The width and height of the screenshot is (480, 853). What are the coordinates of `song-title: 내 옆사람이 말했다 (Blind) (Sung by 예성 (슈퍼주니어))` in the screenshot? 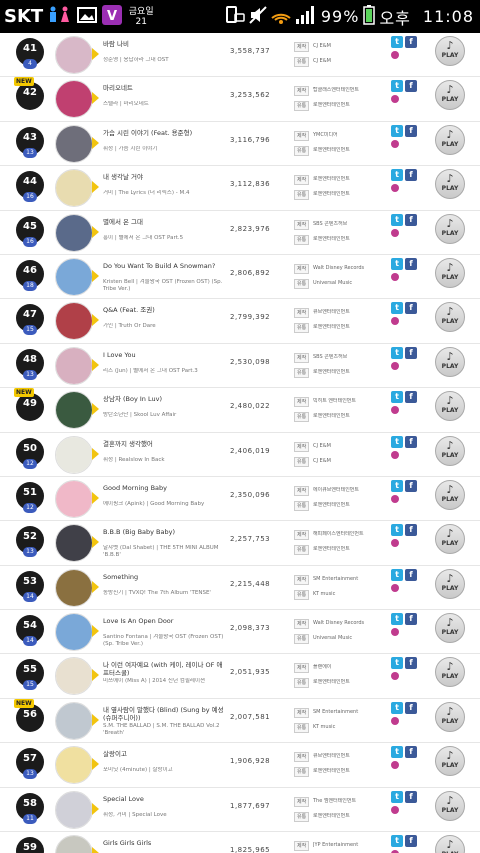 It's located at (164, 714).